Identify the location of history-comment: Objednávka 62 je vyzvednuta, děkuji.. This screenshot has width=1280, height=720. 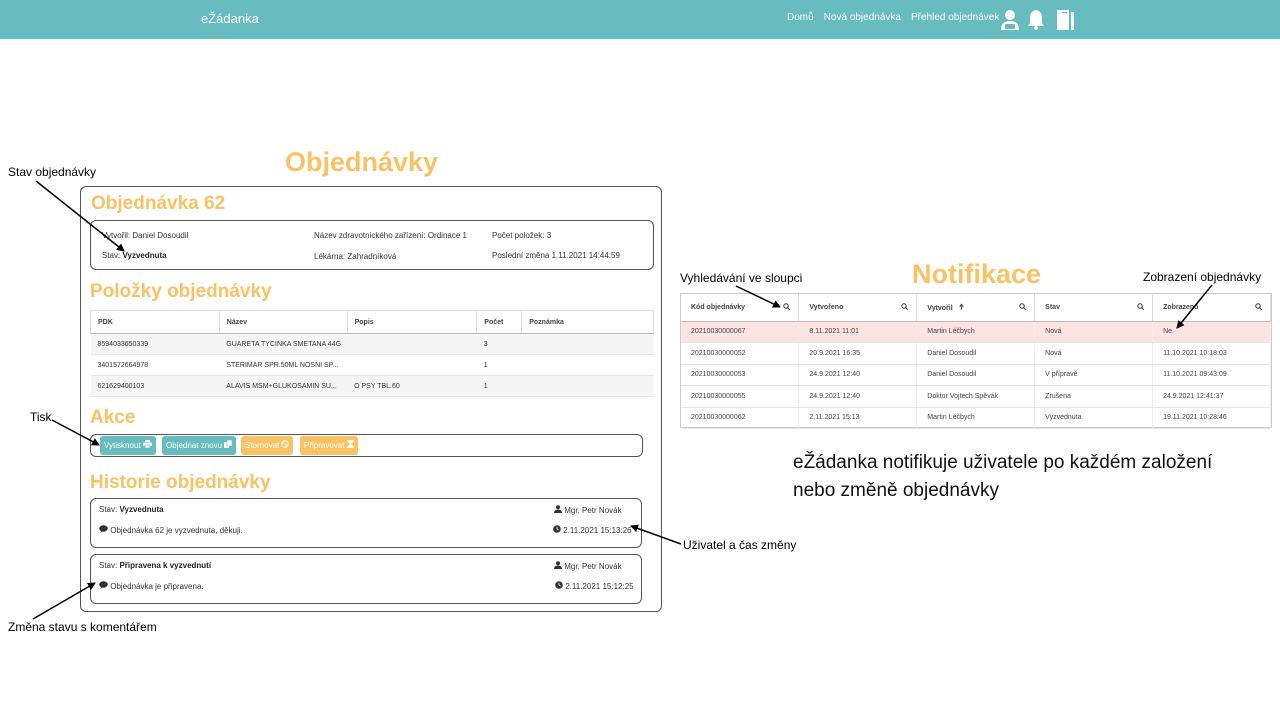
(171, 530).